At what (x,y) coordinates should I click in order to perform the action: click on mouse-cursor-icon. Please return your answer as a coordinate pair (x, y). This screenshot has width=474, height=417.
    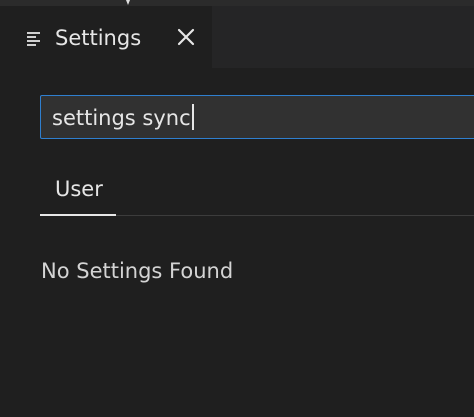
    Looking at the image, I should click on (127, 2).